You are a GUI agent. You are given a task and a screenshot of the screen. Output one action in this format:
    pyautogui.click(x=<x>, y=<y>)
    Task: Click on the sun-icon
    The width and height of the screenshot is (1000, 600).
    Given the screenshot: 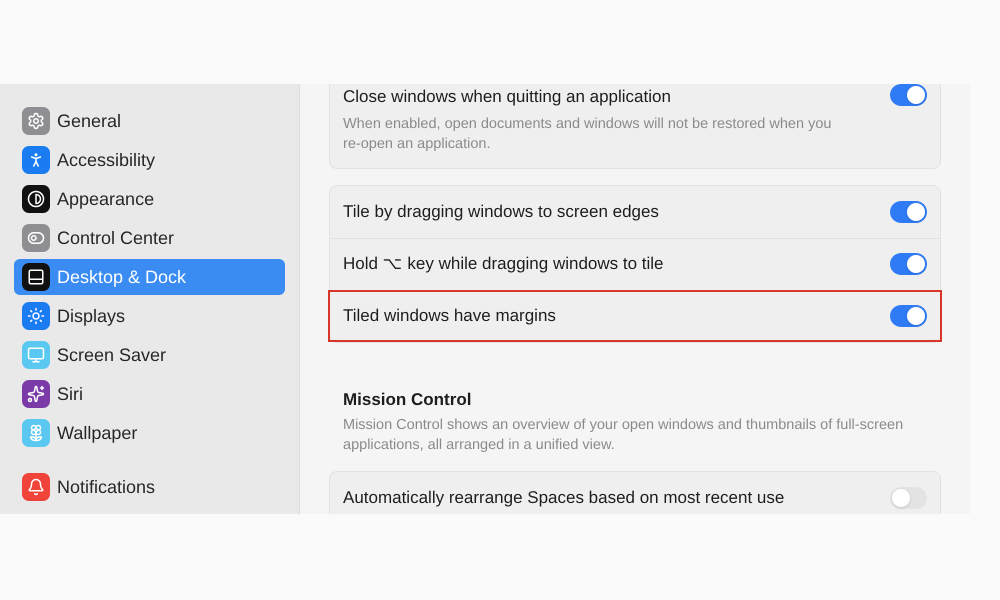 What is the action you would take?
    pyautogui.click(x=36, y=316)
    